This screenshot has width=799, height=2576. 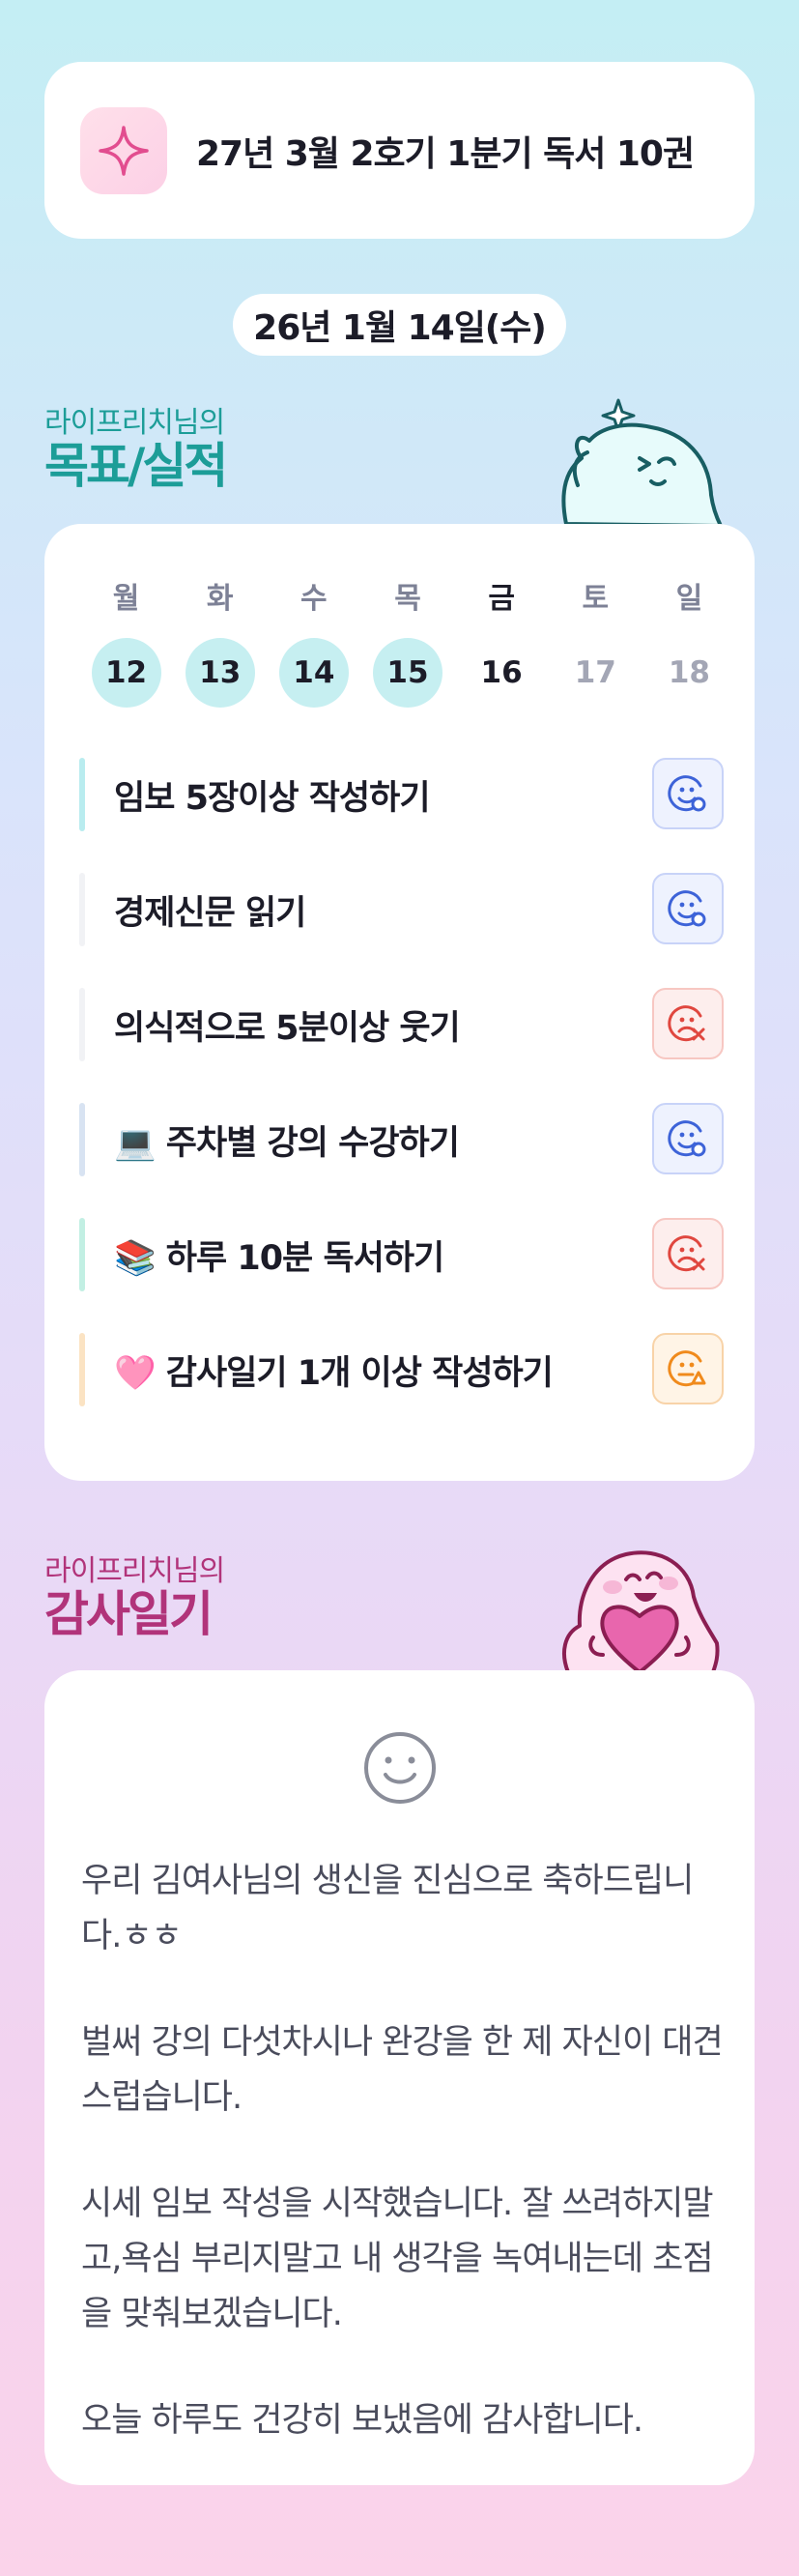 I want to click on calendar-day: 17, so click(x=595, y=673).